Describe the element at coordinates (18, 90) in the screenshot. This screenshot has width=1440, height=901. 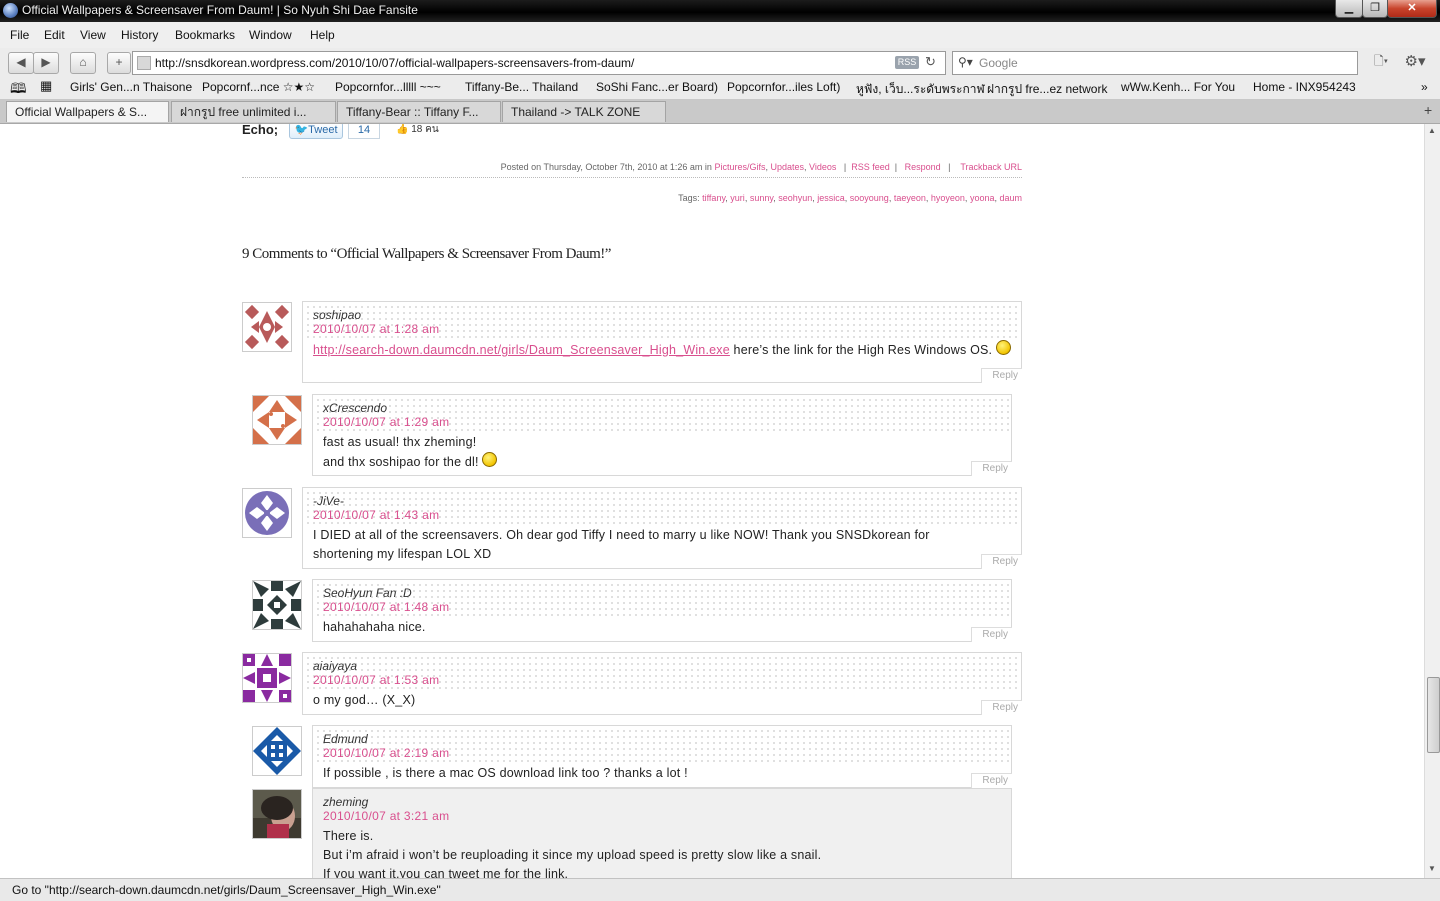
I see `bookmarks-book-icon: 🕮` at that location.